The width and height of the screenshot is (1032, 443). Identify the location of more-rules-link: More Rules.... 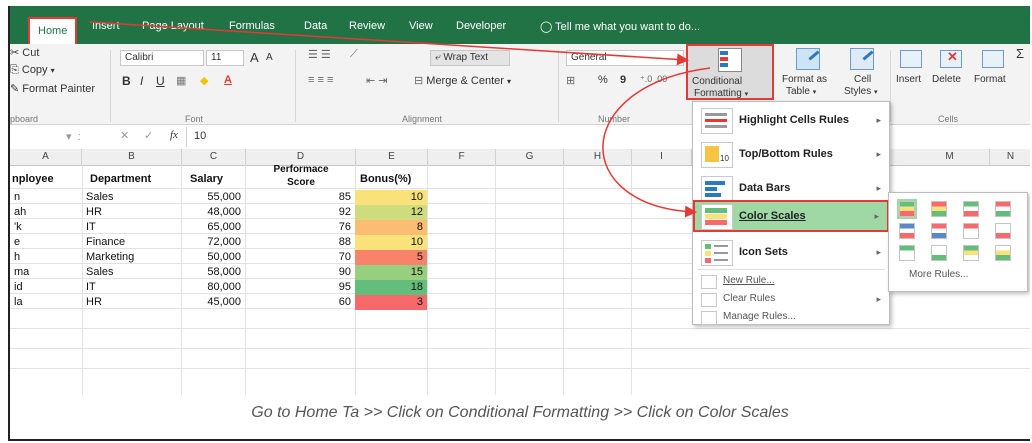
(938, 274).